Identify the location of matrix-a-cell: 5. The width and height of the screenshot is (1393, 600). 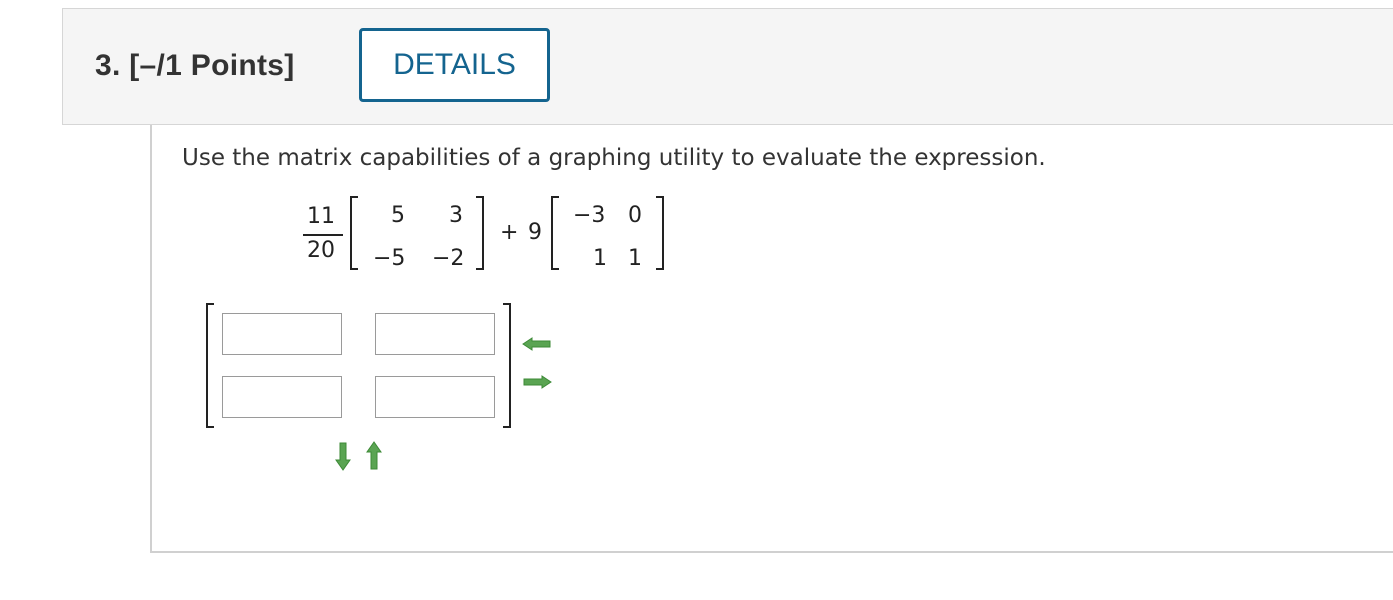
(398, 215).